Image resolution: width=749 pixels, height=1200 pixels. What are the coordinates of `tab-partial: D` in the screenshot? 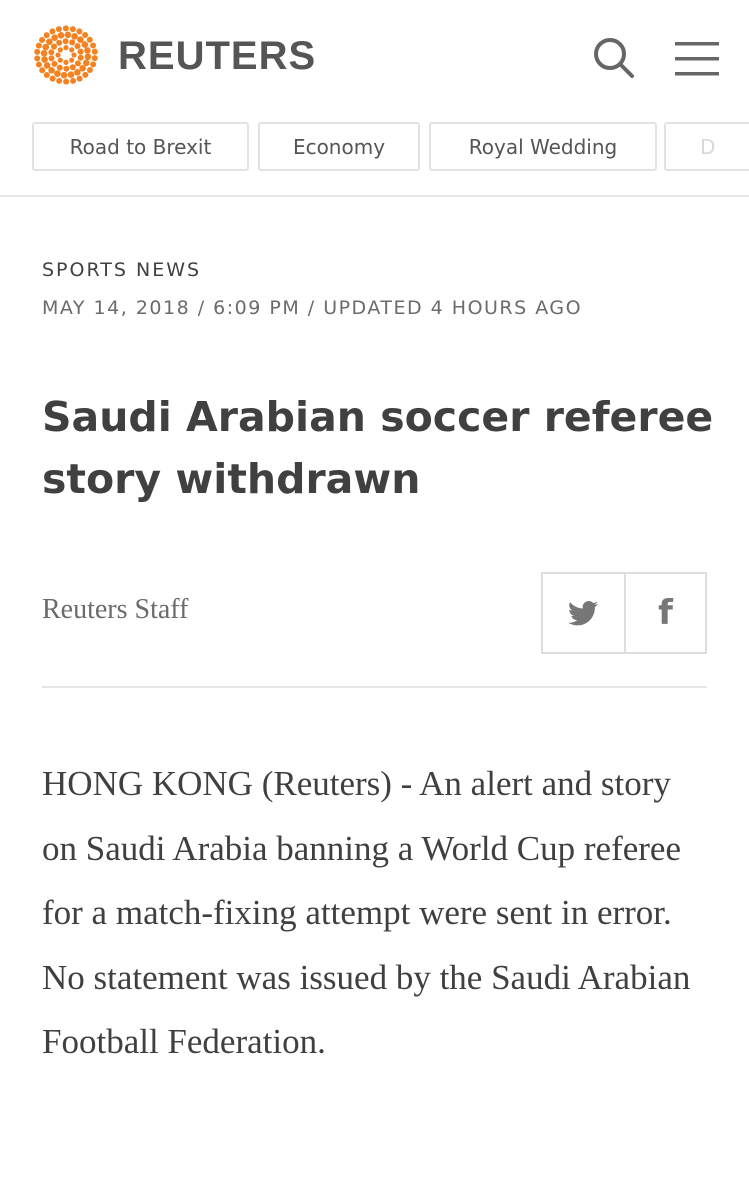 It's located at (706, 146).